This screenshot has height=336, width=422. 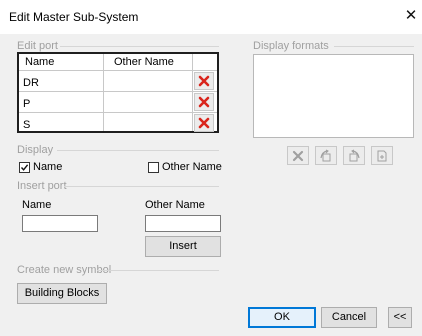 What do you see at coordinates (349, 317) in the screenshot?
I see `cancel-button: Cancel` at bounding box center [349, 317].